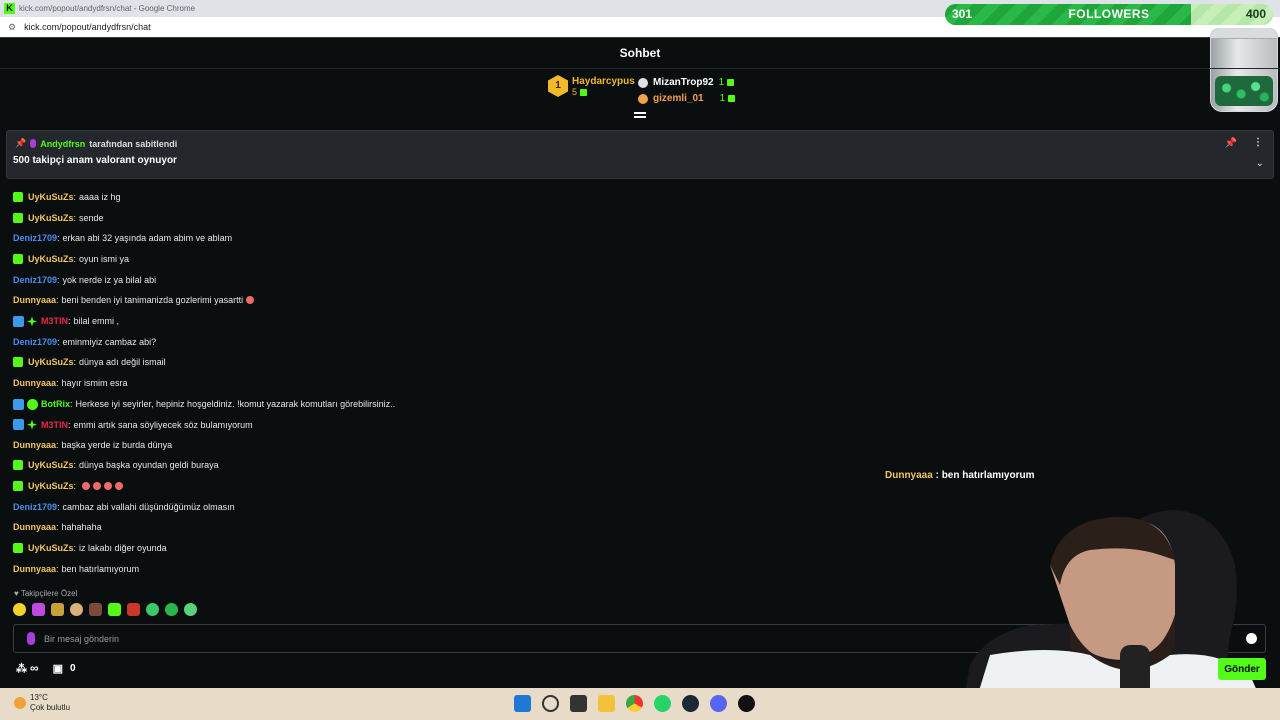 This screenshot has width=1280, height=720. What do you see at coordinates (190, 609) in the screenshot?
I see `emote-ghost-icon` at bounding box center [190, 609].